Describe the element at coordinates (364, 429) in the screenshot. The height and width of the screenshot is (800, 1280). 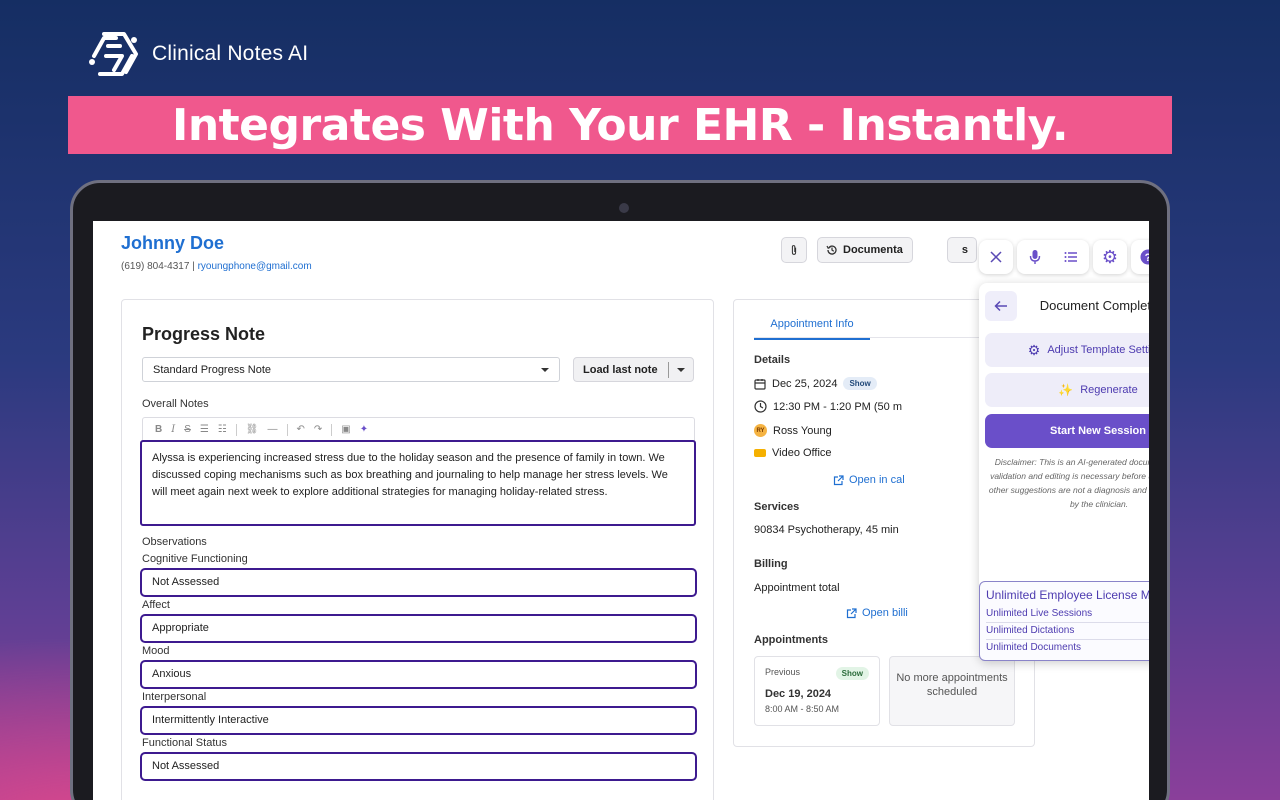
I see `ai-spark-icon: ✦` at that location.